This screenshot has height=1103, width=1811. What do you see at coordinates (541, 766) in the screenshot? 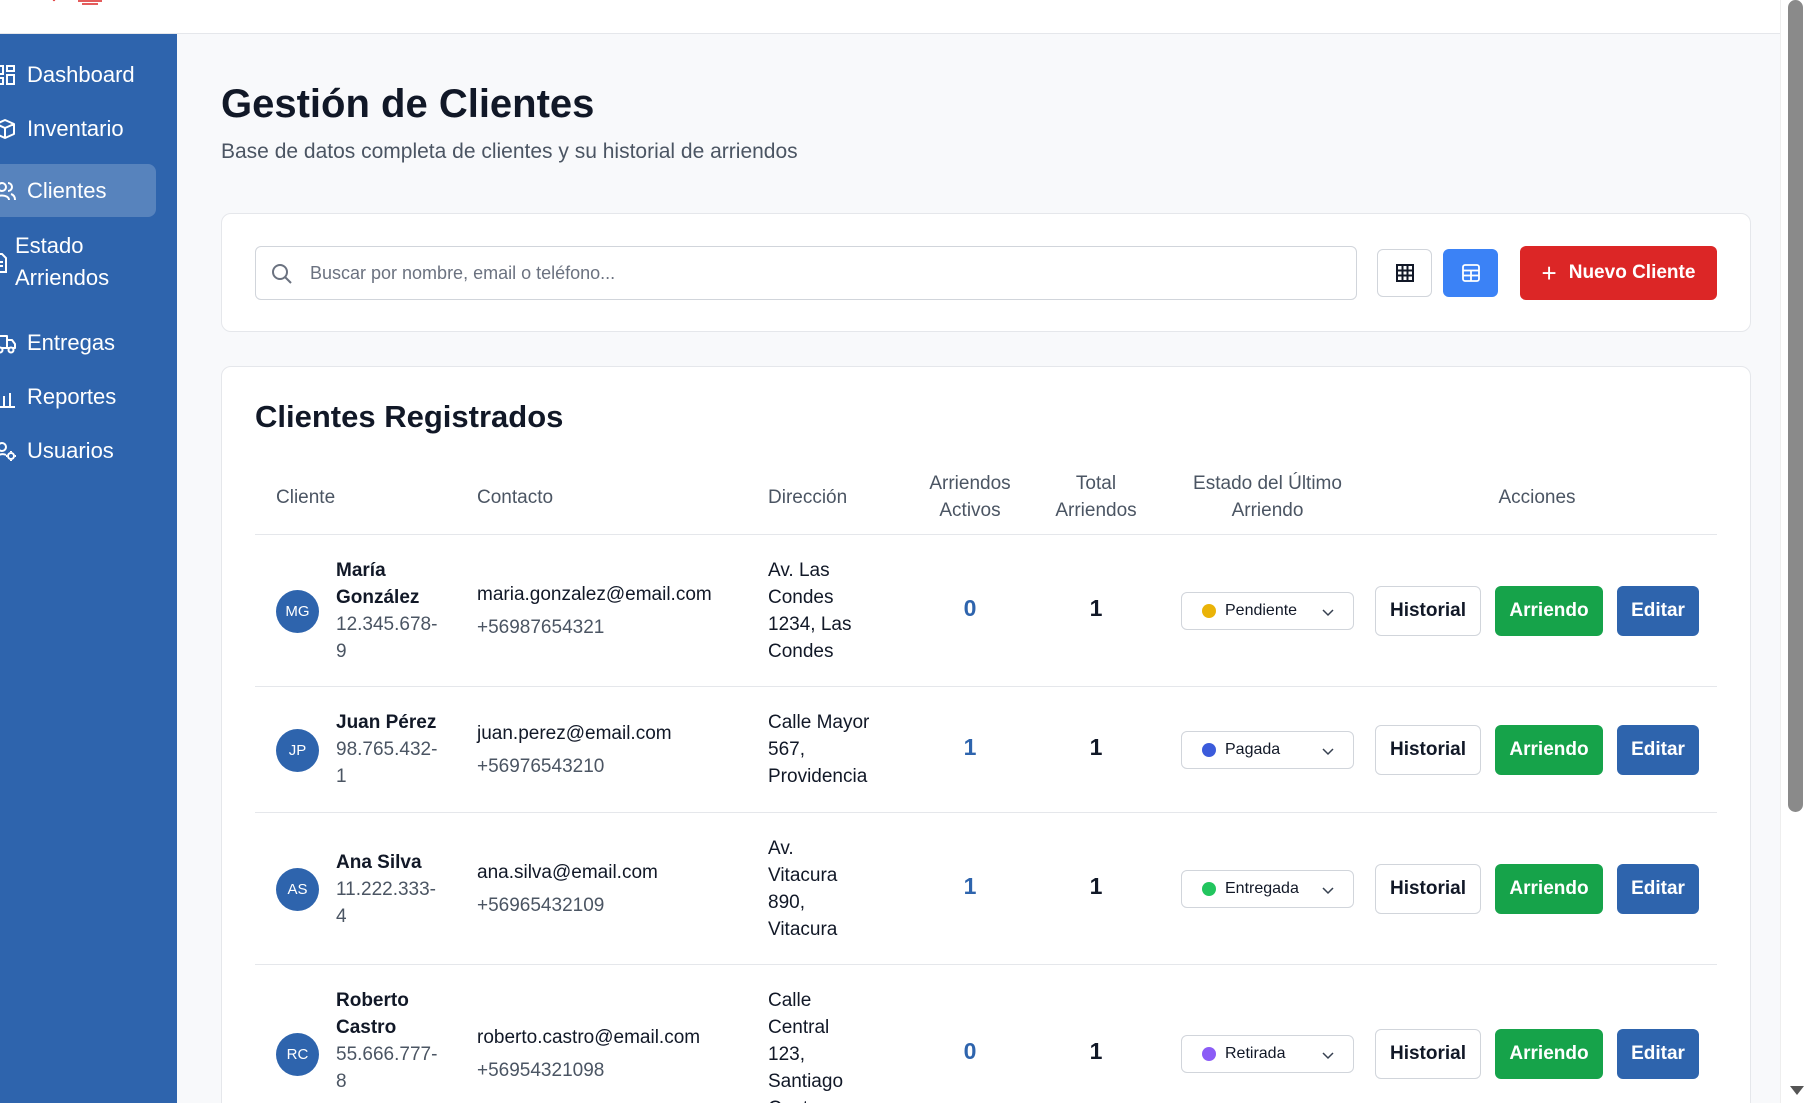
I see `client-phone: +56976543210` at bounding box center [541, 766].